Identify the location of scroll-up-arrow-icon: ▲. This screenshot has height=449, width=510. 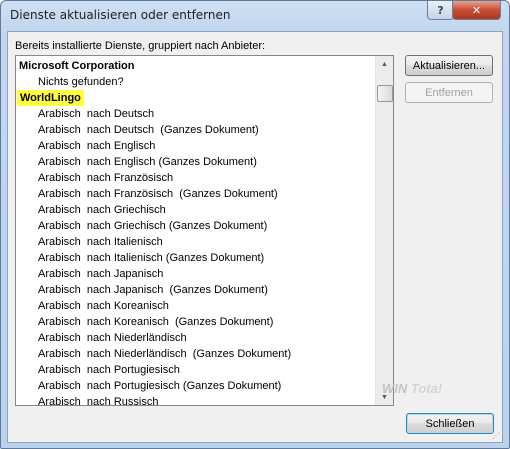
(384, 64).